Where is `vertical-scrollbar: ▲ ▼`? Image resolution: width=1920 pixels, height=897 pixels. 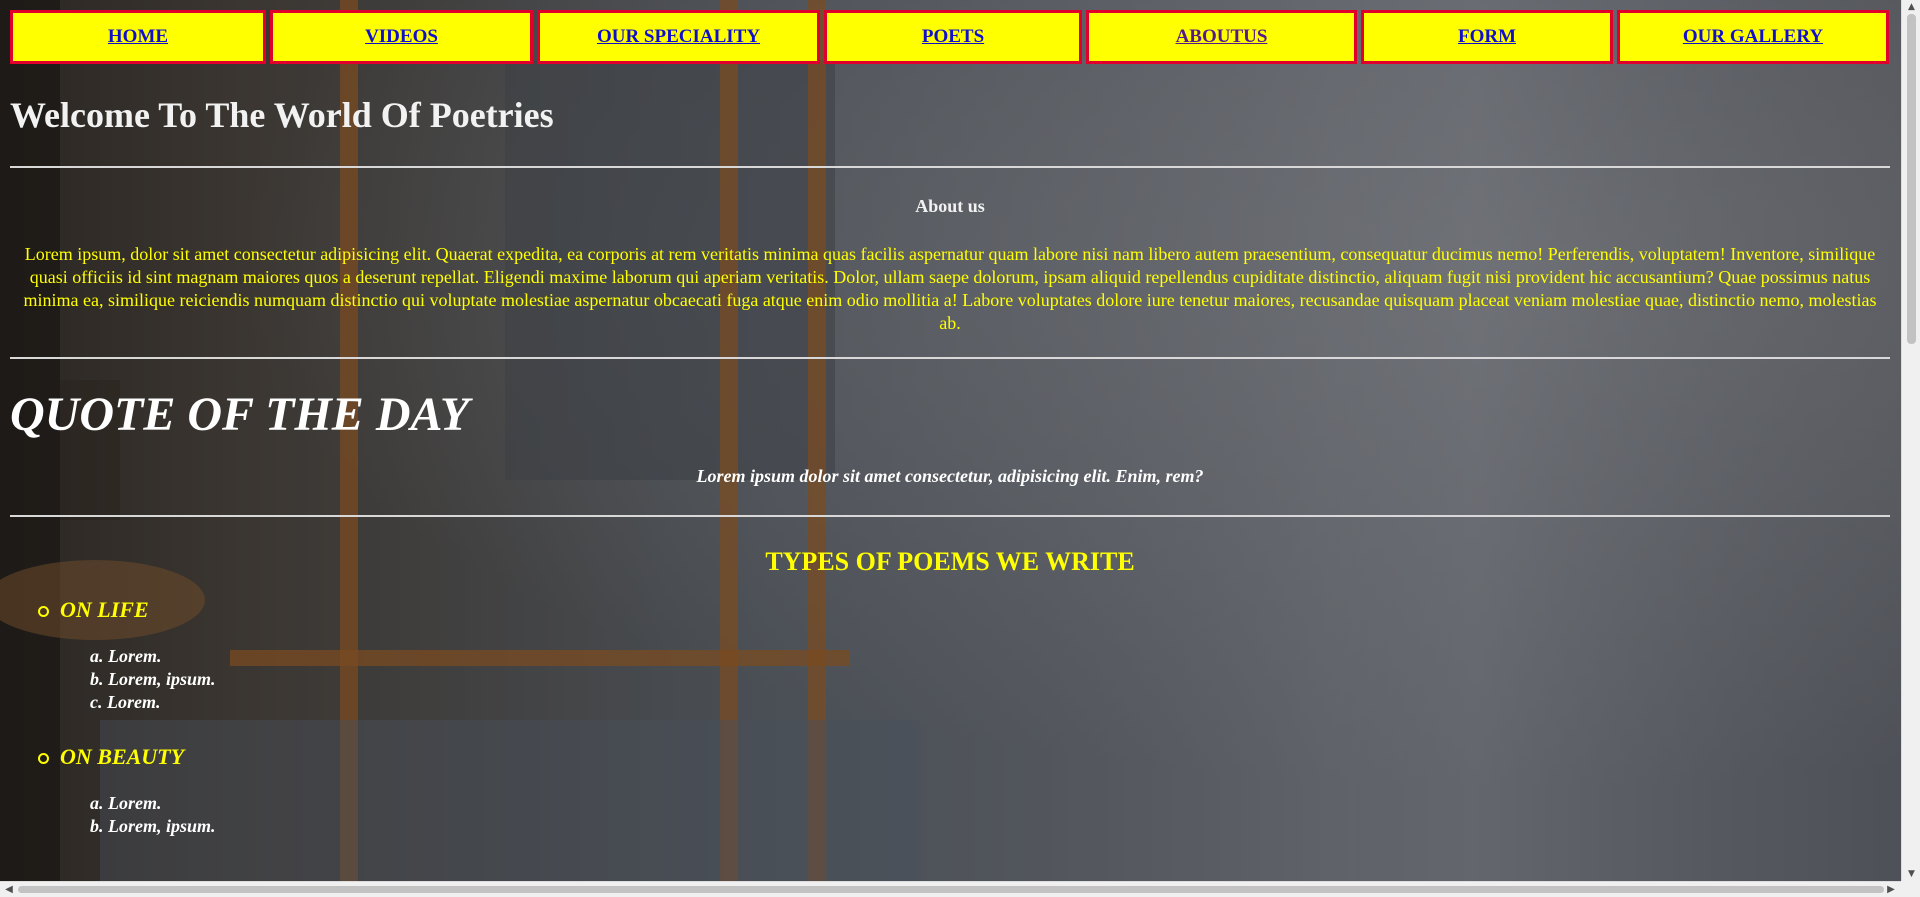
vertical-scrollbar: ▲ ▼ is located at coordinates (1910, 440).